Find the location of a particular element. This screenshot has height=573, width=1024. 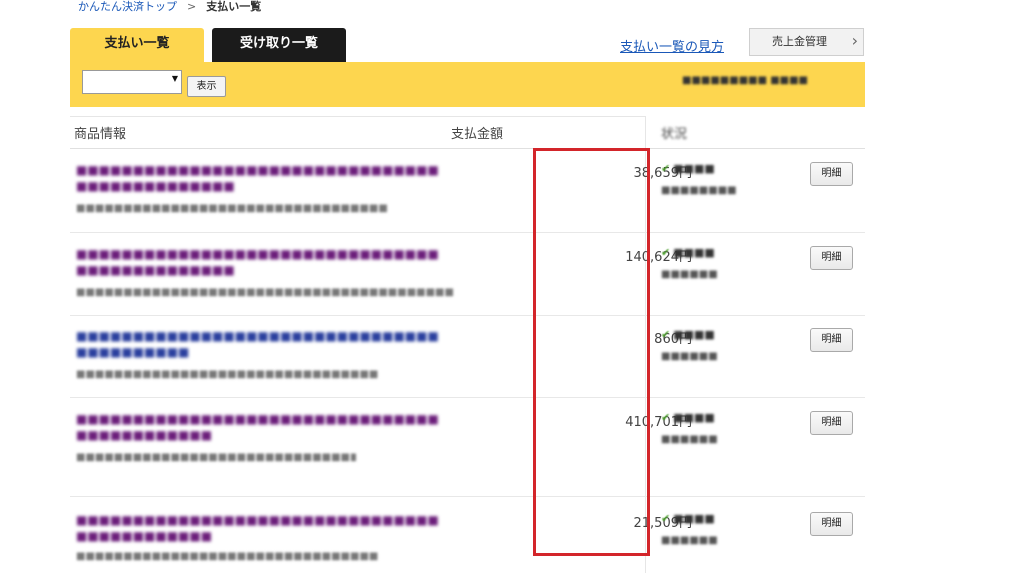

sales-management-button: 売上金管理 › is located at coordinates (806, 42).